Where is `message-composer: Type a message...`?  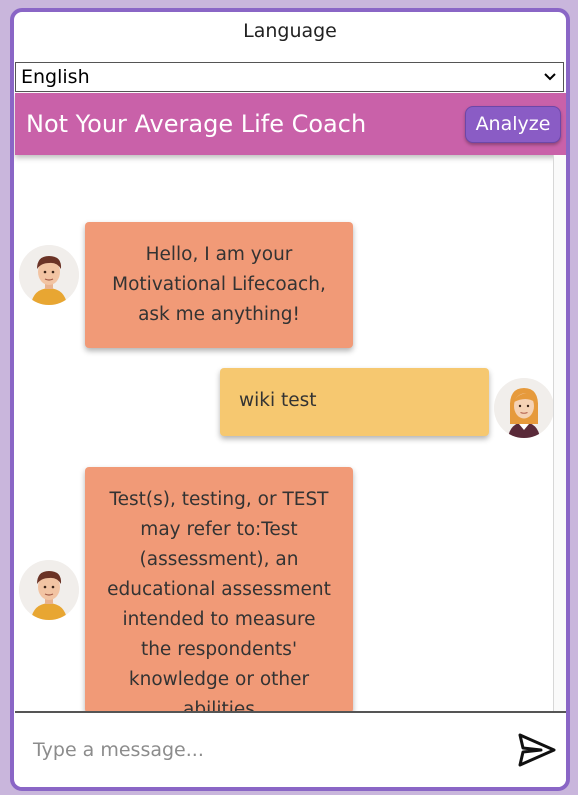
message-composer: Type a message... is located at coordinates (290, 749).